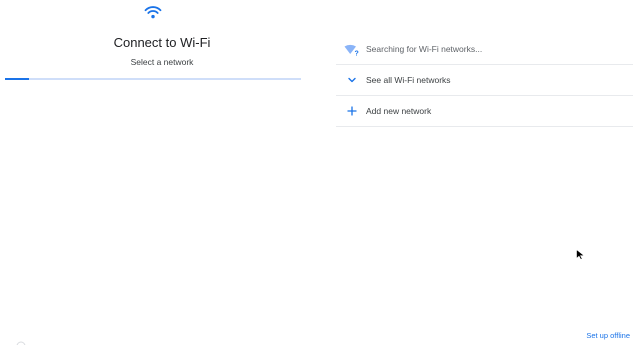 This screenshot has height=345, width=633. I want to click on add-network-button: Add new network, so click(484, 111).